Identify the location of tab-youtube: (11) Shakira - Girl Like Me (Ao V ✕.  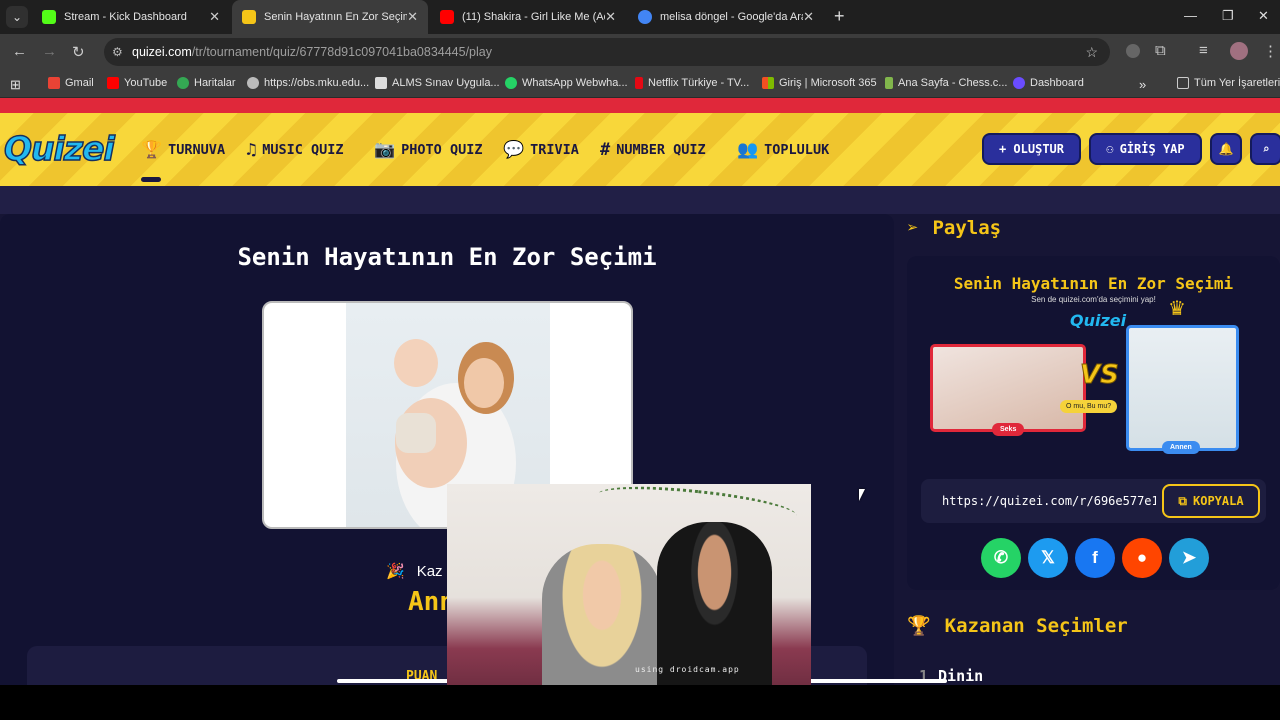
(528, 17).